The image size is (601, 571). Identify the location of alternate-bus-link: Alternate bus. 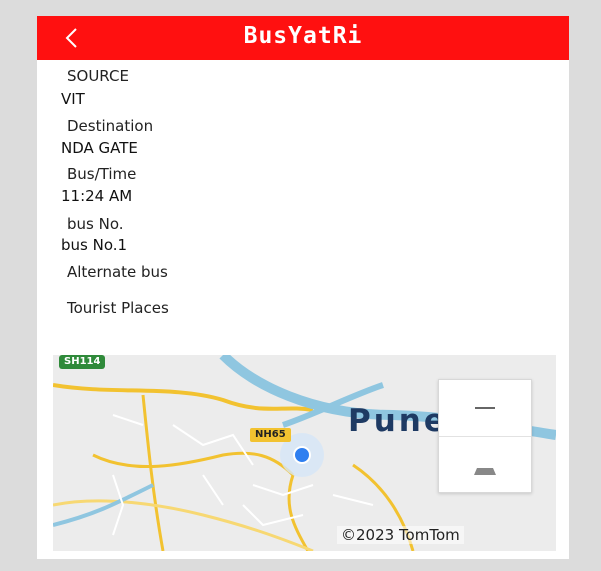
(117, 272).